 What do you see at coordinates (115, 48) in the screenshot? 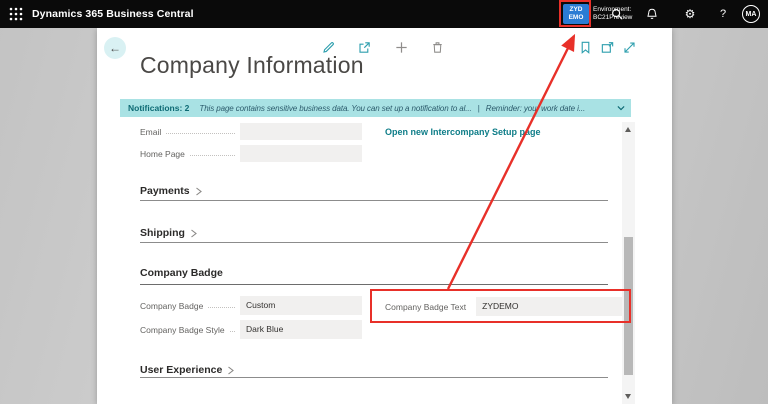
I see `back-button: ←` at bounding box center [115, 48].